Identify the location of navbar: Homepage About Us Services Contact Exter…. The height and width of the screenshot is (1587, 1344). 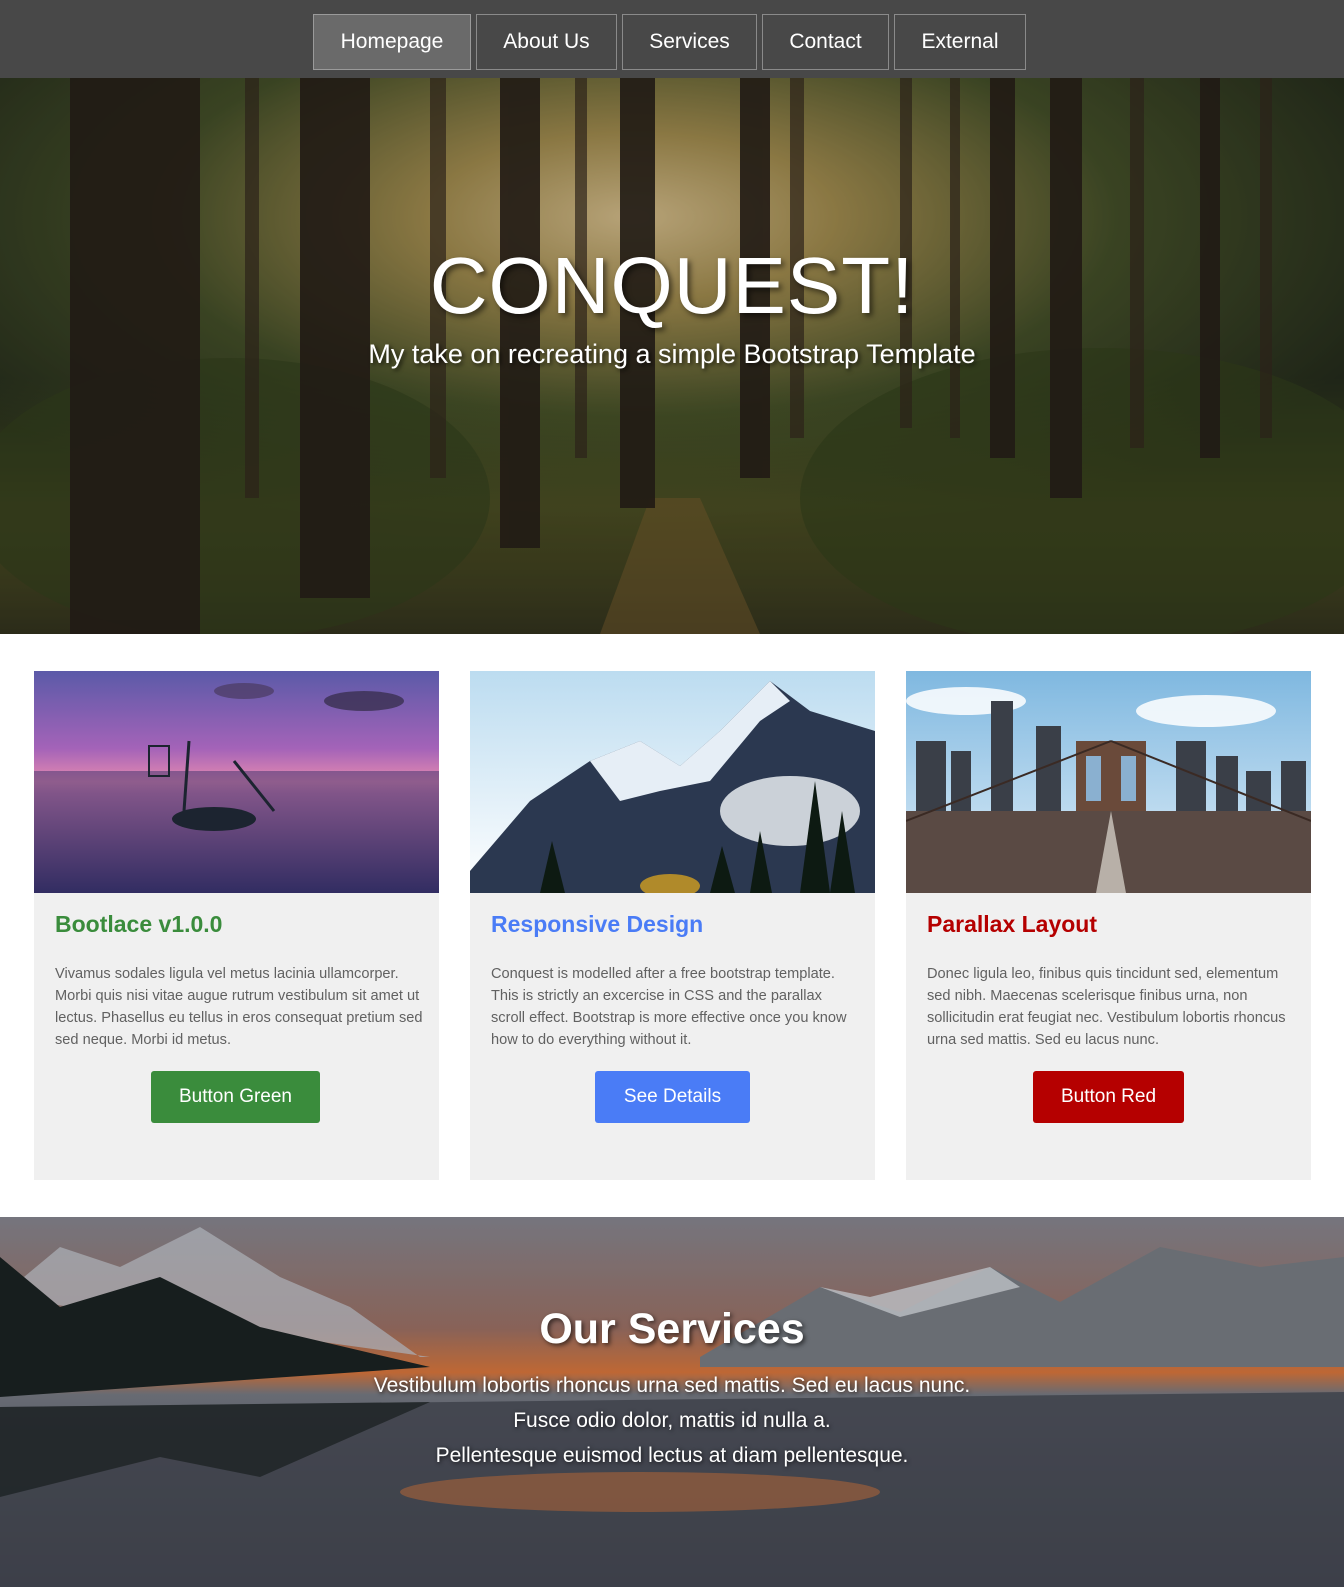
(672, 39).